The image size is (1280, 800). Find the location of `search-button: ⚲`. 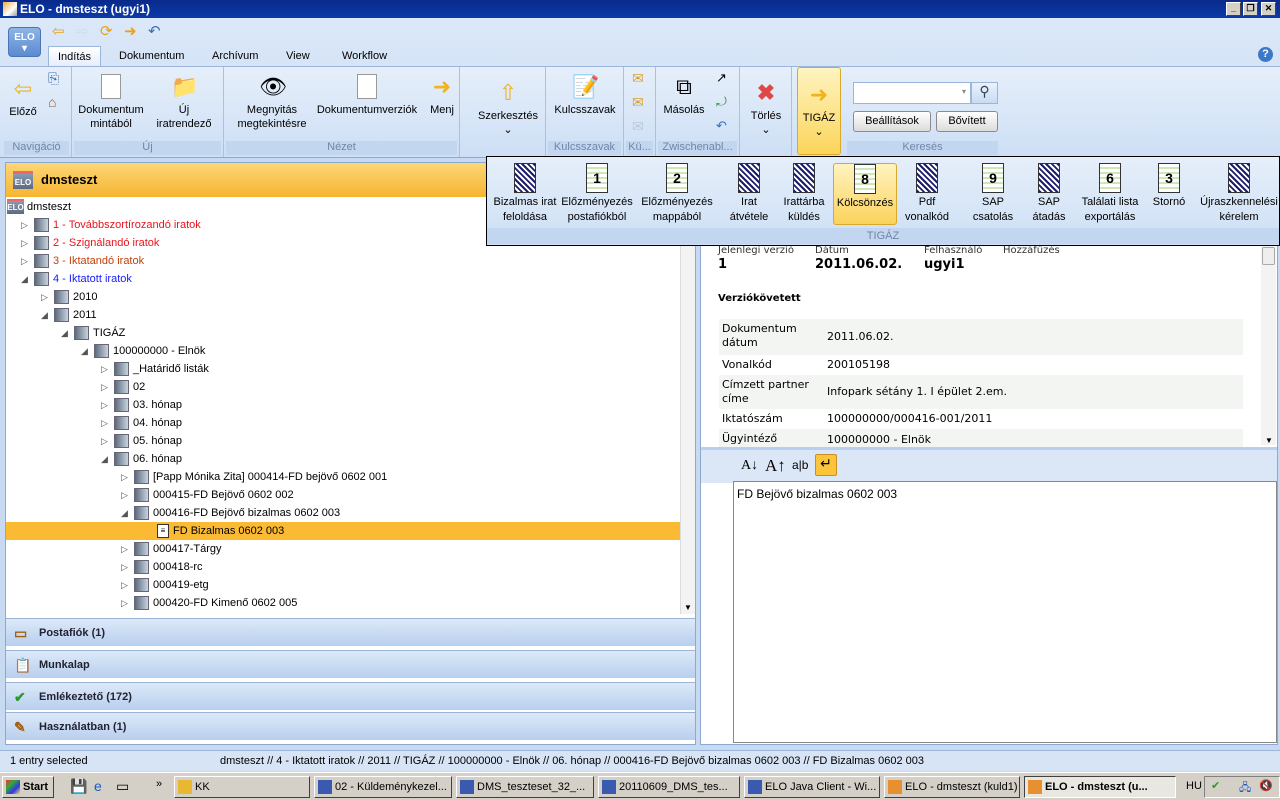

search-button: ⚲ is located at coordinates (984, 93).